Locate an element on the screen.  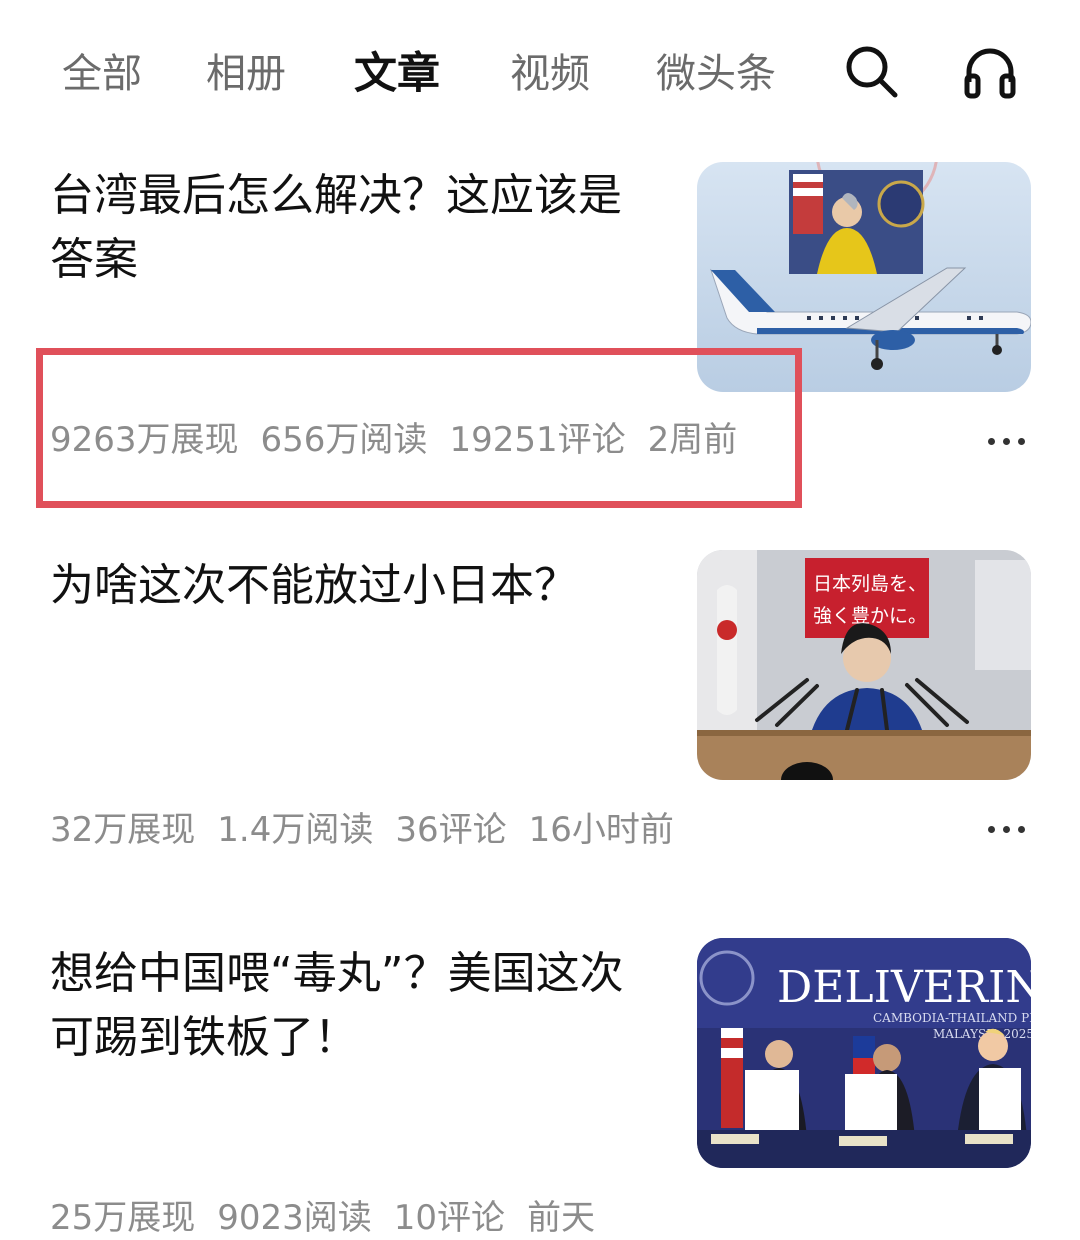
highlight-annotation-box is located at coordinates (419, 428).